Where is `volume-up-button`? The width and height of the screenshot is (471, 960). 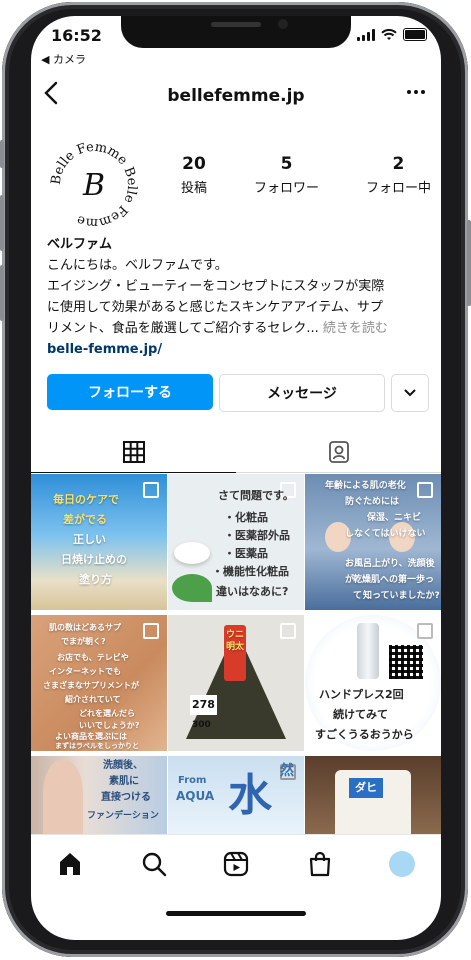
volume-up-button is located at coordinates (2, 223).